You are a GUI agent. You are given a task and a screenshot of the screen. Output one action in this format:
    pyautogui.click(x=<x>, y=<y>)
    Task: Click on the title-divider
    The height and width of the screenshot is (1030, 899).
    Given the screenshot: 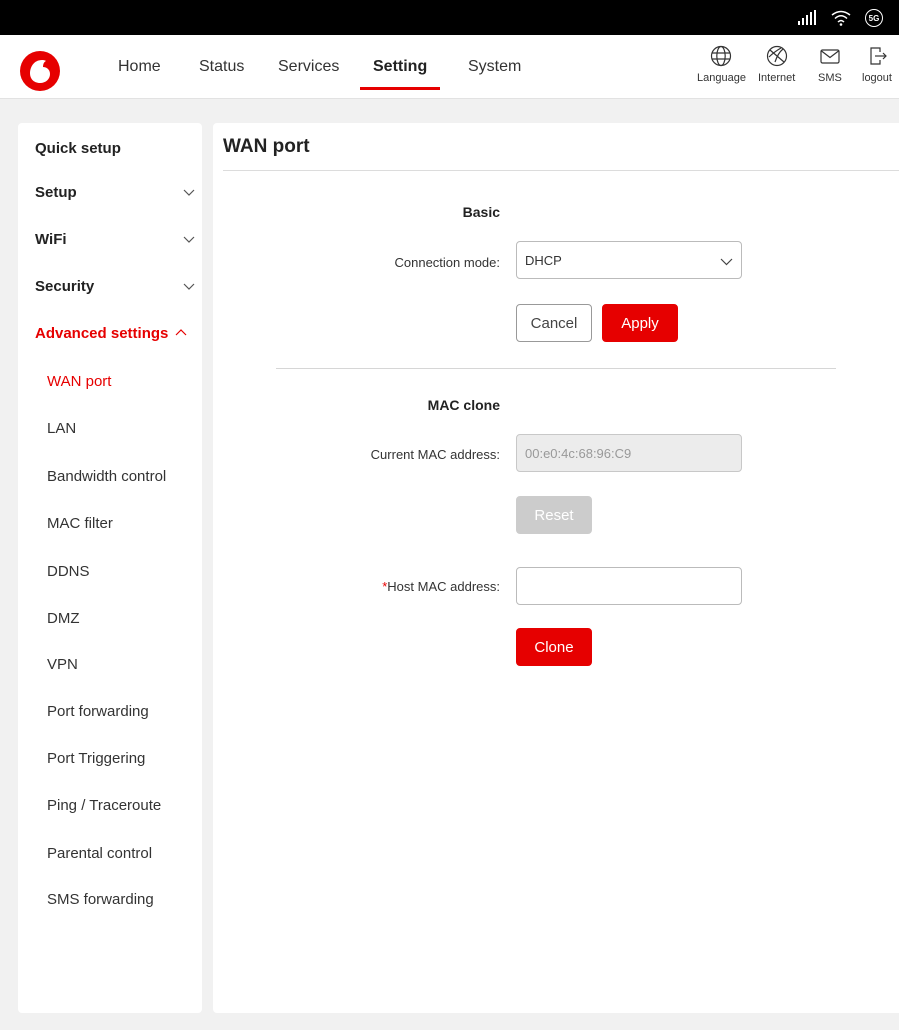 What is the action you would take?
    pyautogui.click(x=561, y=170)
    